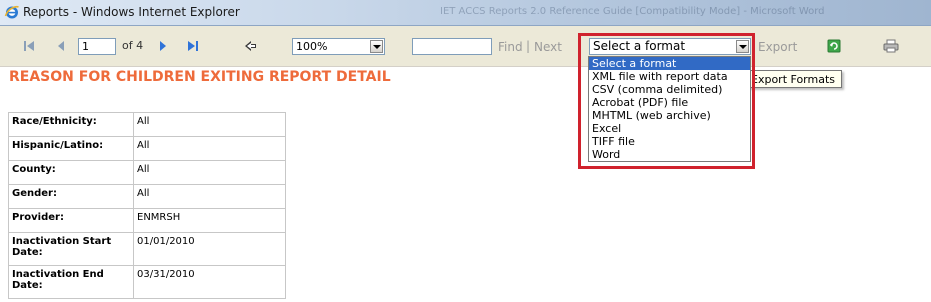  I want to click on export-option-tiff: TIFF file, so click(669, 141).